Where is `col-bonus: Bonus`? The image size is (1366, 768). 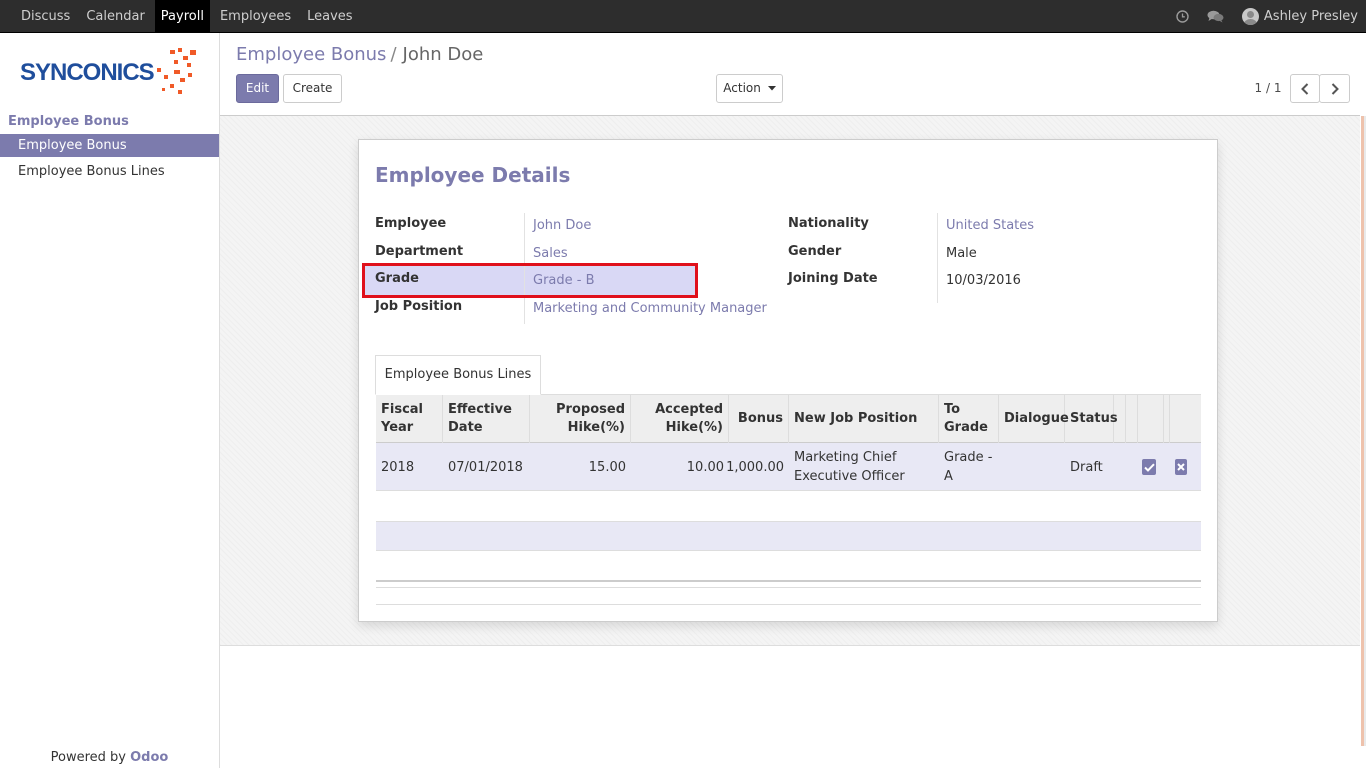 col-bonus: Bonus is located at coordinates (759, 419).